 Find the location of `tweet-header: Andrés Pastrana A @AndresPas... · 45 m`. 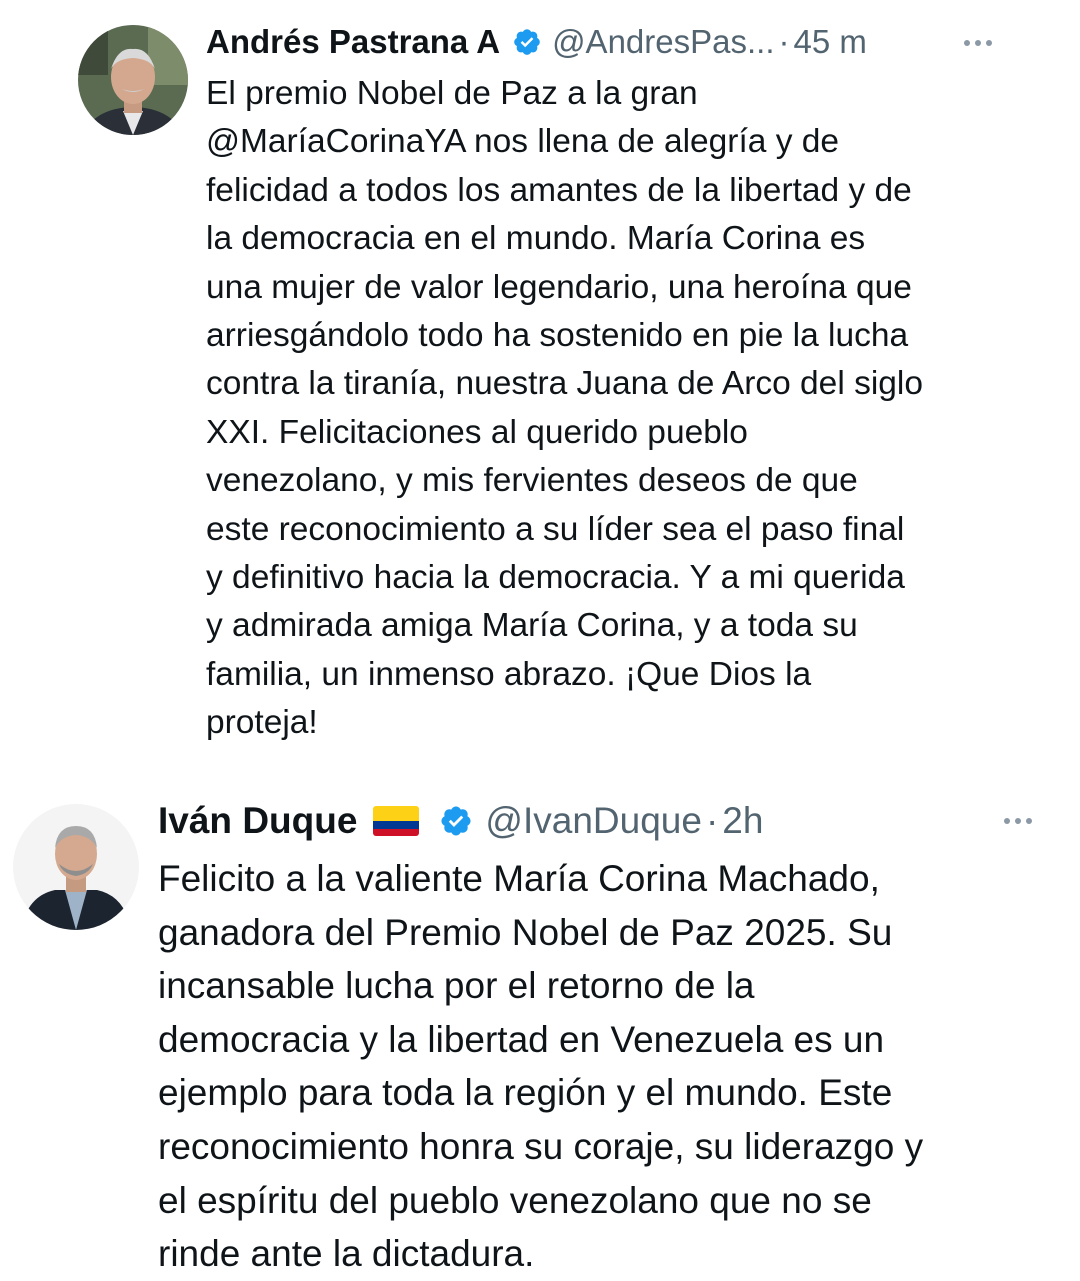

tweet-header: Andrés Pastrana A @AndresPas... · 45 m is located at coordinates (616, 42).